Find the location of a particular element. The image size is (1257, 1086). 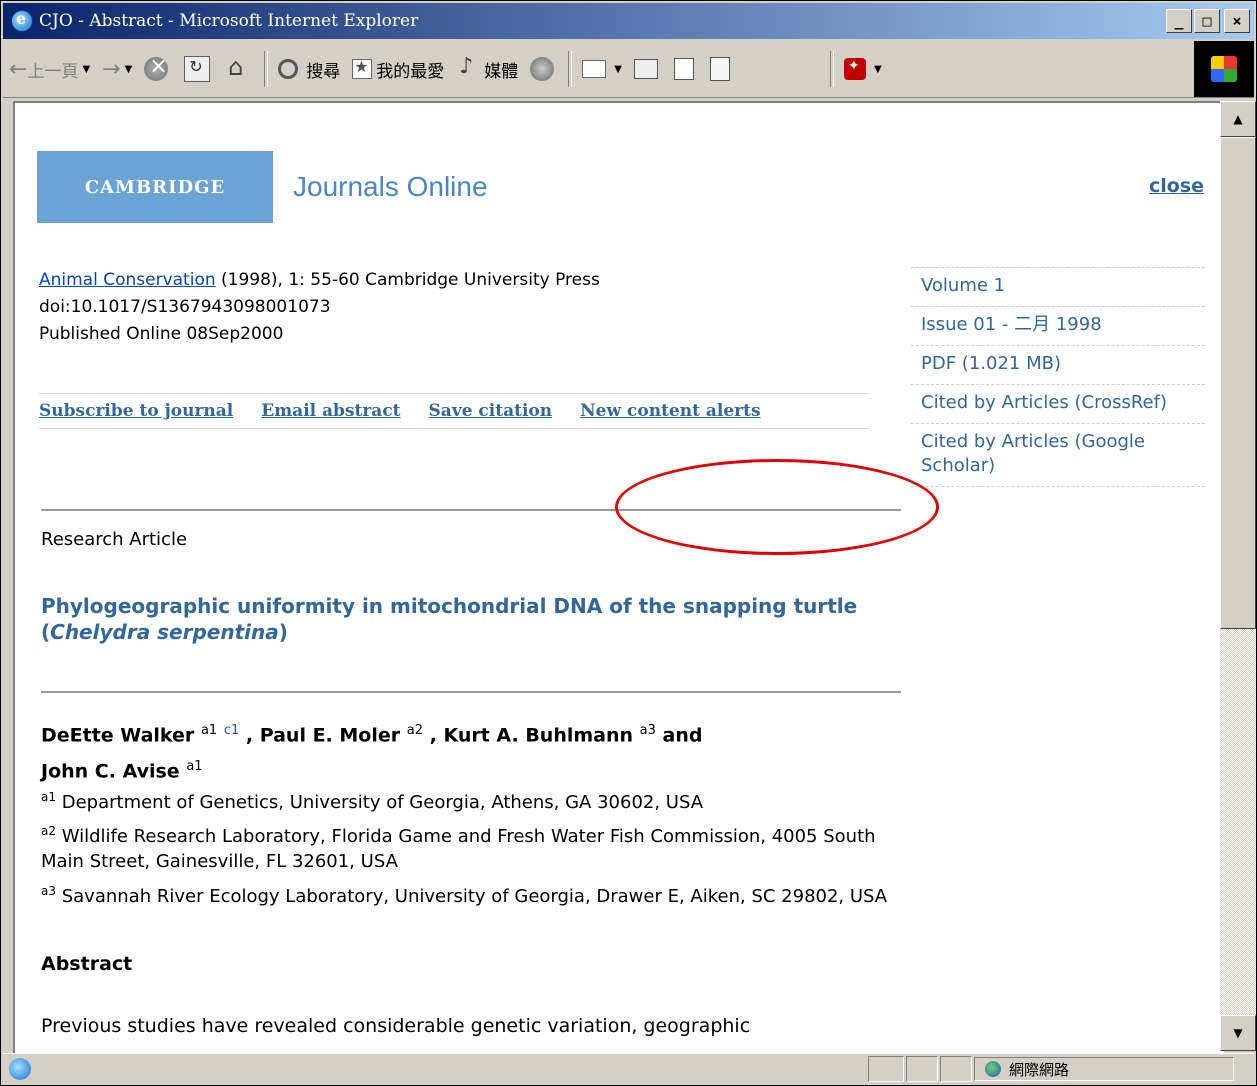

article-title-suffix: ) is located at coordinates (283, 632).